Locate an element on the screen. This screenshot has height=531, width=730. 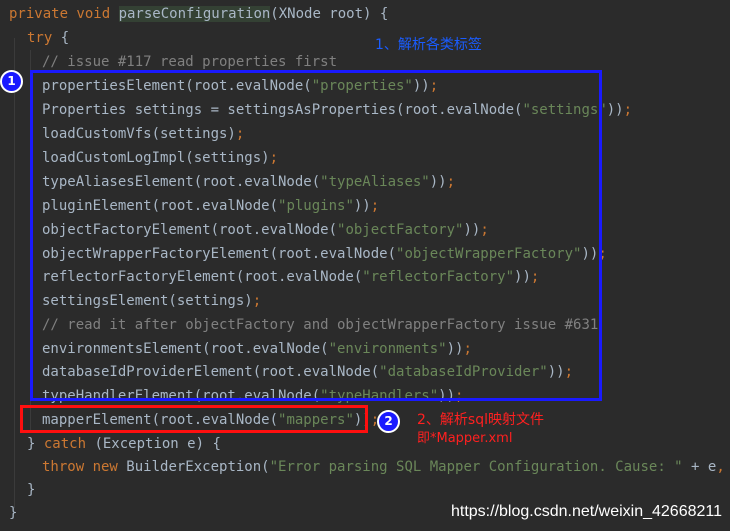
code-comment: // issue #117 read properties first is located at coordinates (190, 62).